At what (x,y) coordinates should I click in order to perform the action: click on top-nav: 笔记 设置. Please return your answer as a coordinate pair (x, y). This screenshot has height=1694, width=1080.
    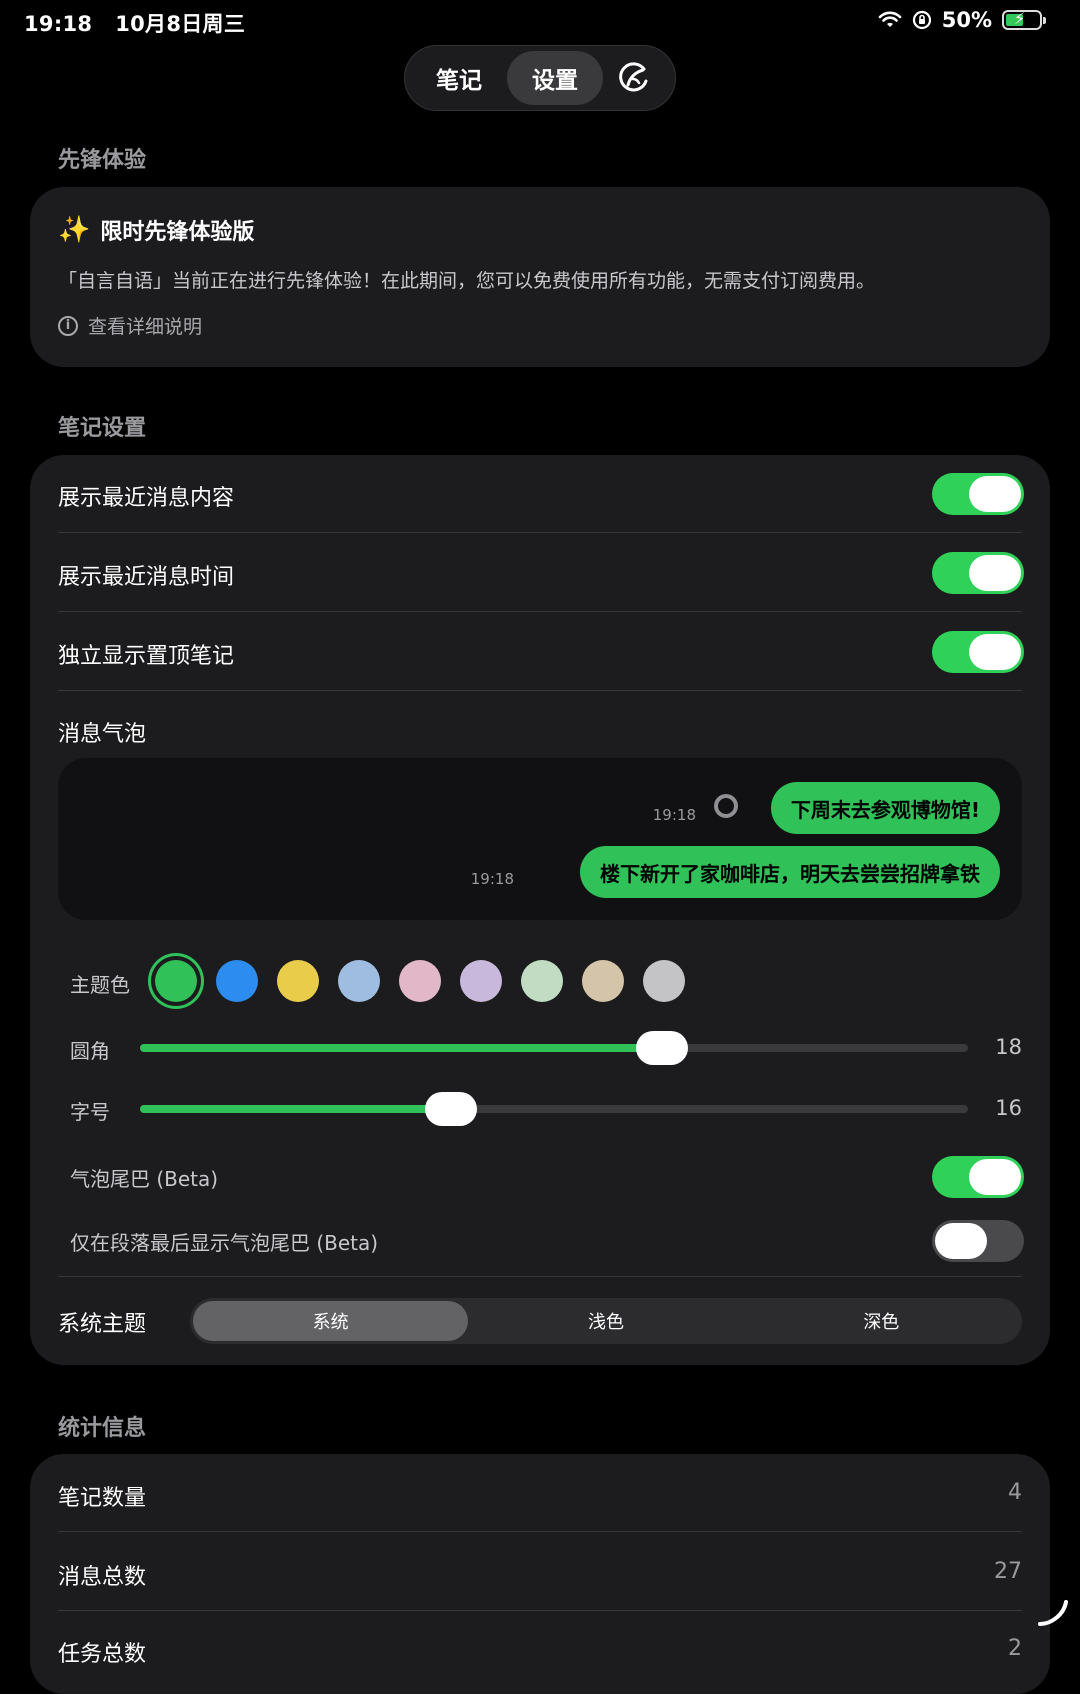
    Looking at the image, I should click on (540, 78).